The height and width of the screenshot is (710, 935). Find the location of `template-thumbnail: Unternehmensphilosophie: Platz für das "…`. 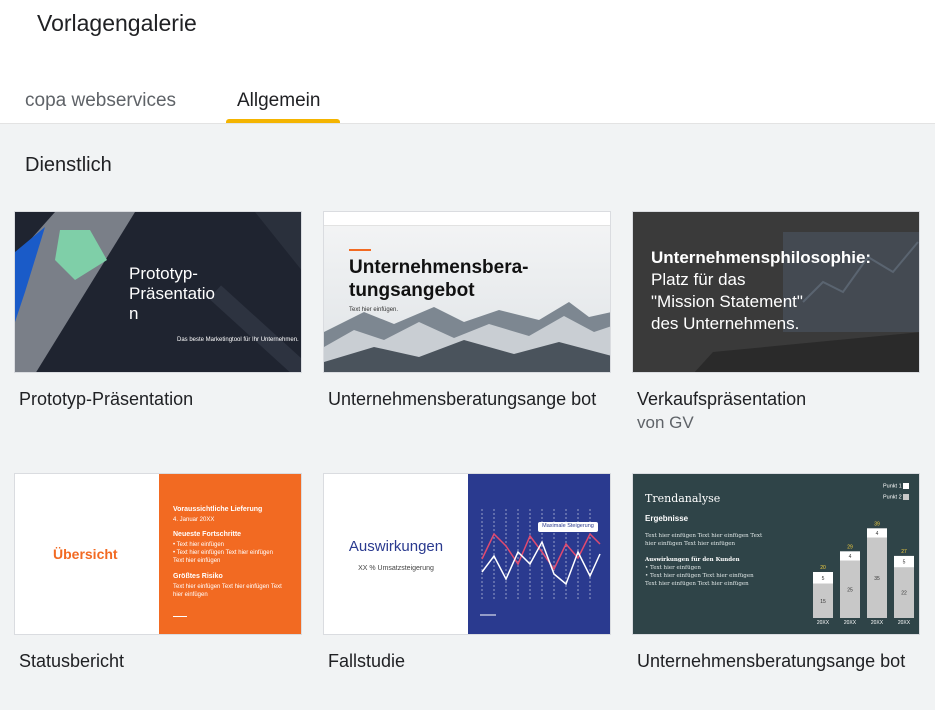

template-thumbnail: Unternehmensphilosophie: Platz für das "… is located at coordinates (776, 292).